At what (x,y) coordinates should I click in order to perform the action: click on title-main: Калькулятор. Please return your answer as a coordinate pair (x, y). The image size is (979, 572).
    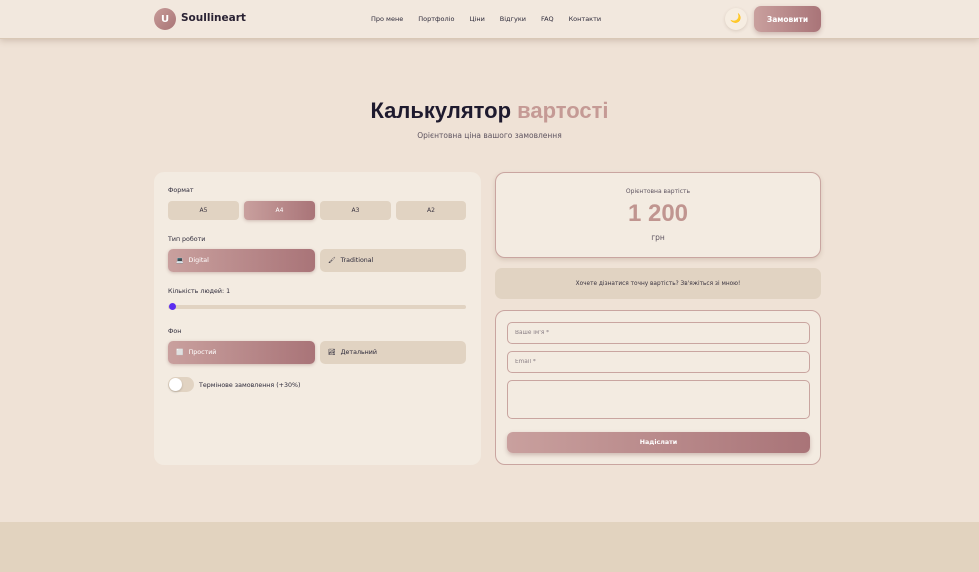
    Looking at the image, I should click on (441, 110).